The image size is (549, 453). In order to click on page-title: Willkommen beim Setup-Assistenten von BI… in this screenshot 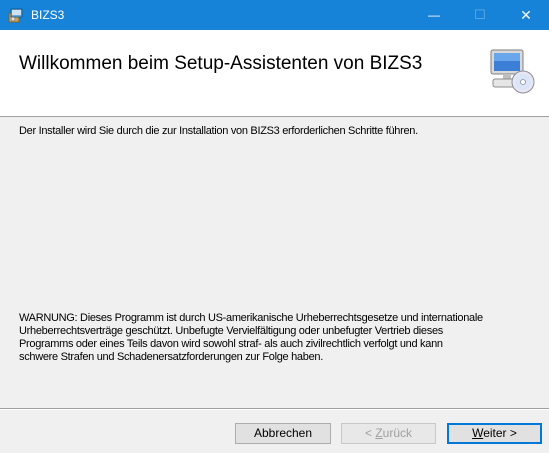, I will do `click(221, 63)`.